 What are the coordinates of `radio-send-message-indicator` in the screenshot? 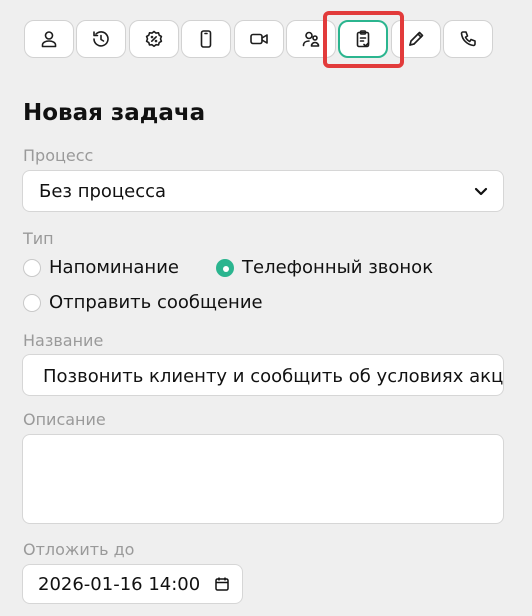 It's located at (32, 302).